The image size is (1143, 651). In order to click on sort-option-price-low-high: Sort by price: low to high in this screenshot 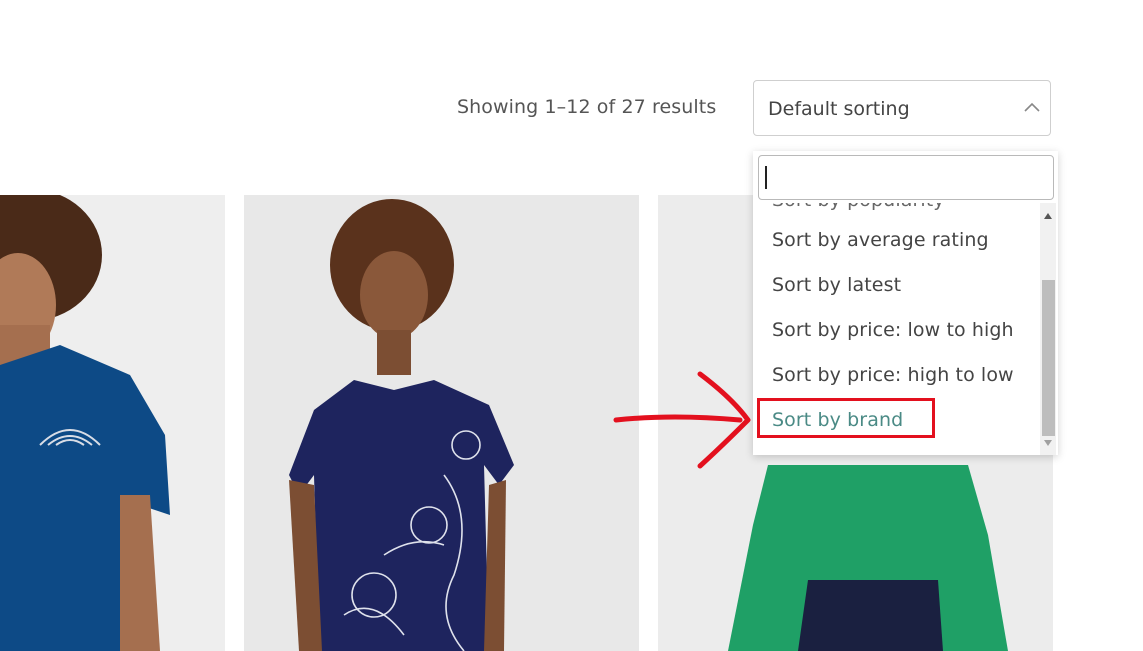, I will do `click(893, 330)`.